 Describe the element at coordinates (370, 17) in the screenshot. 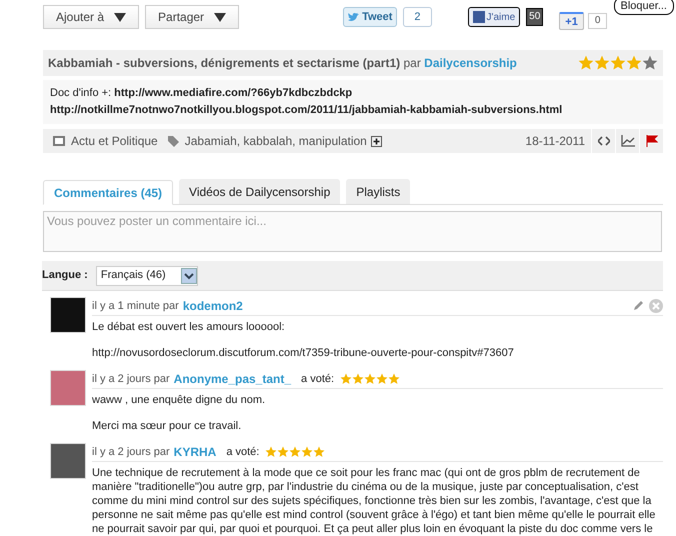

I see `tweet-button: Tweet` at that location.